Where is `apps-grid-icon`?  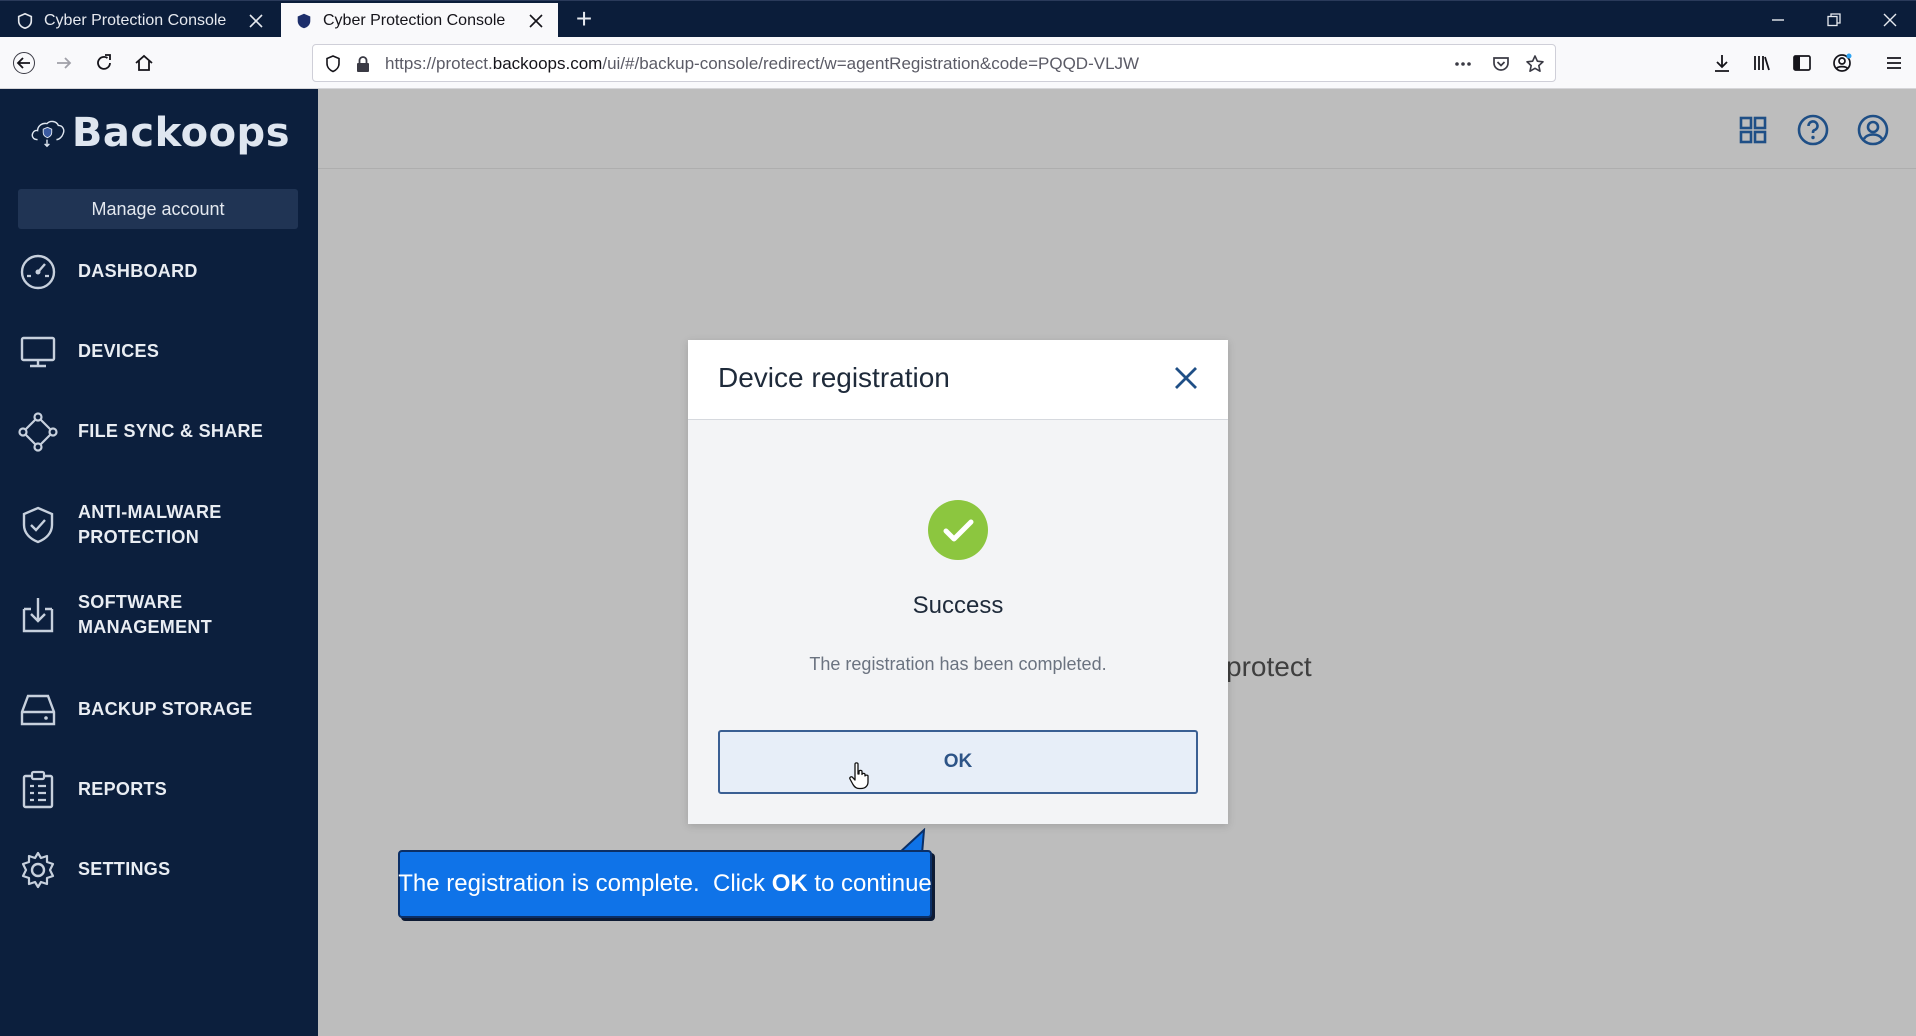
apps-grid-icon is located at coordinates (1753, 130).